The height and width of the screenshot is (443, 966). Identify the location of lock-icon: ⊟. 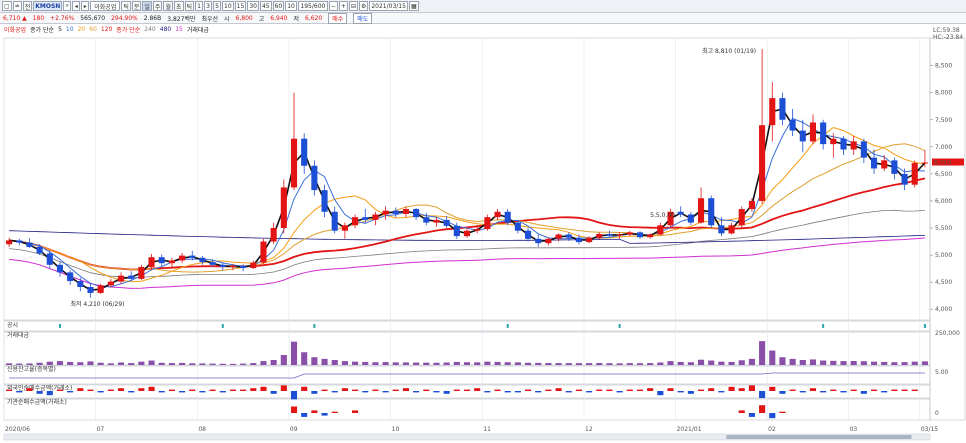
(353, 6).